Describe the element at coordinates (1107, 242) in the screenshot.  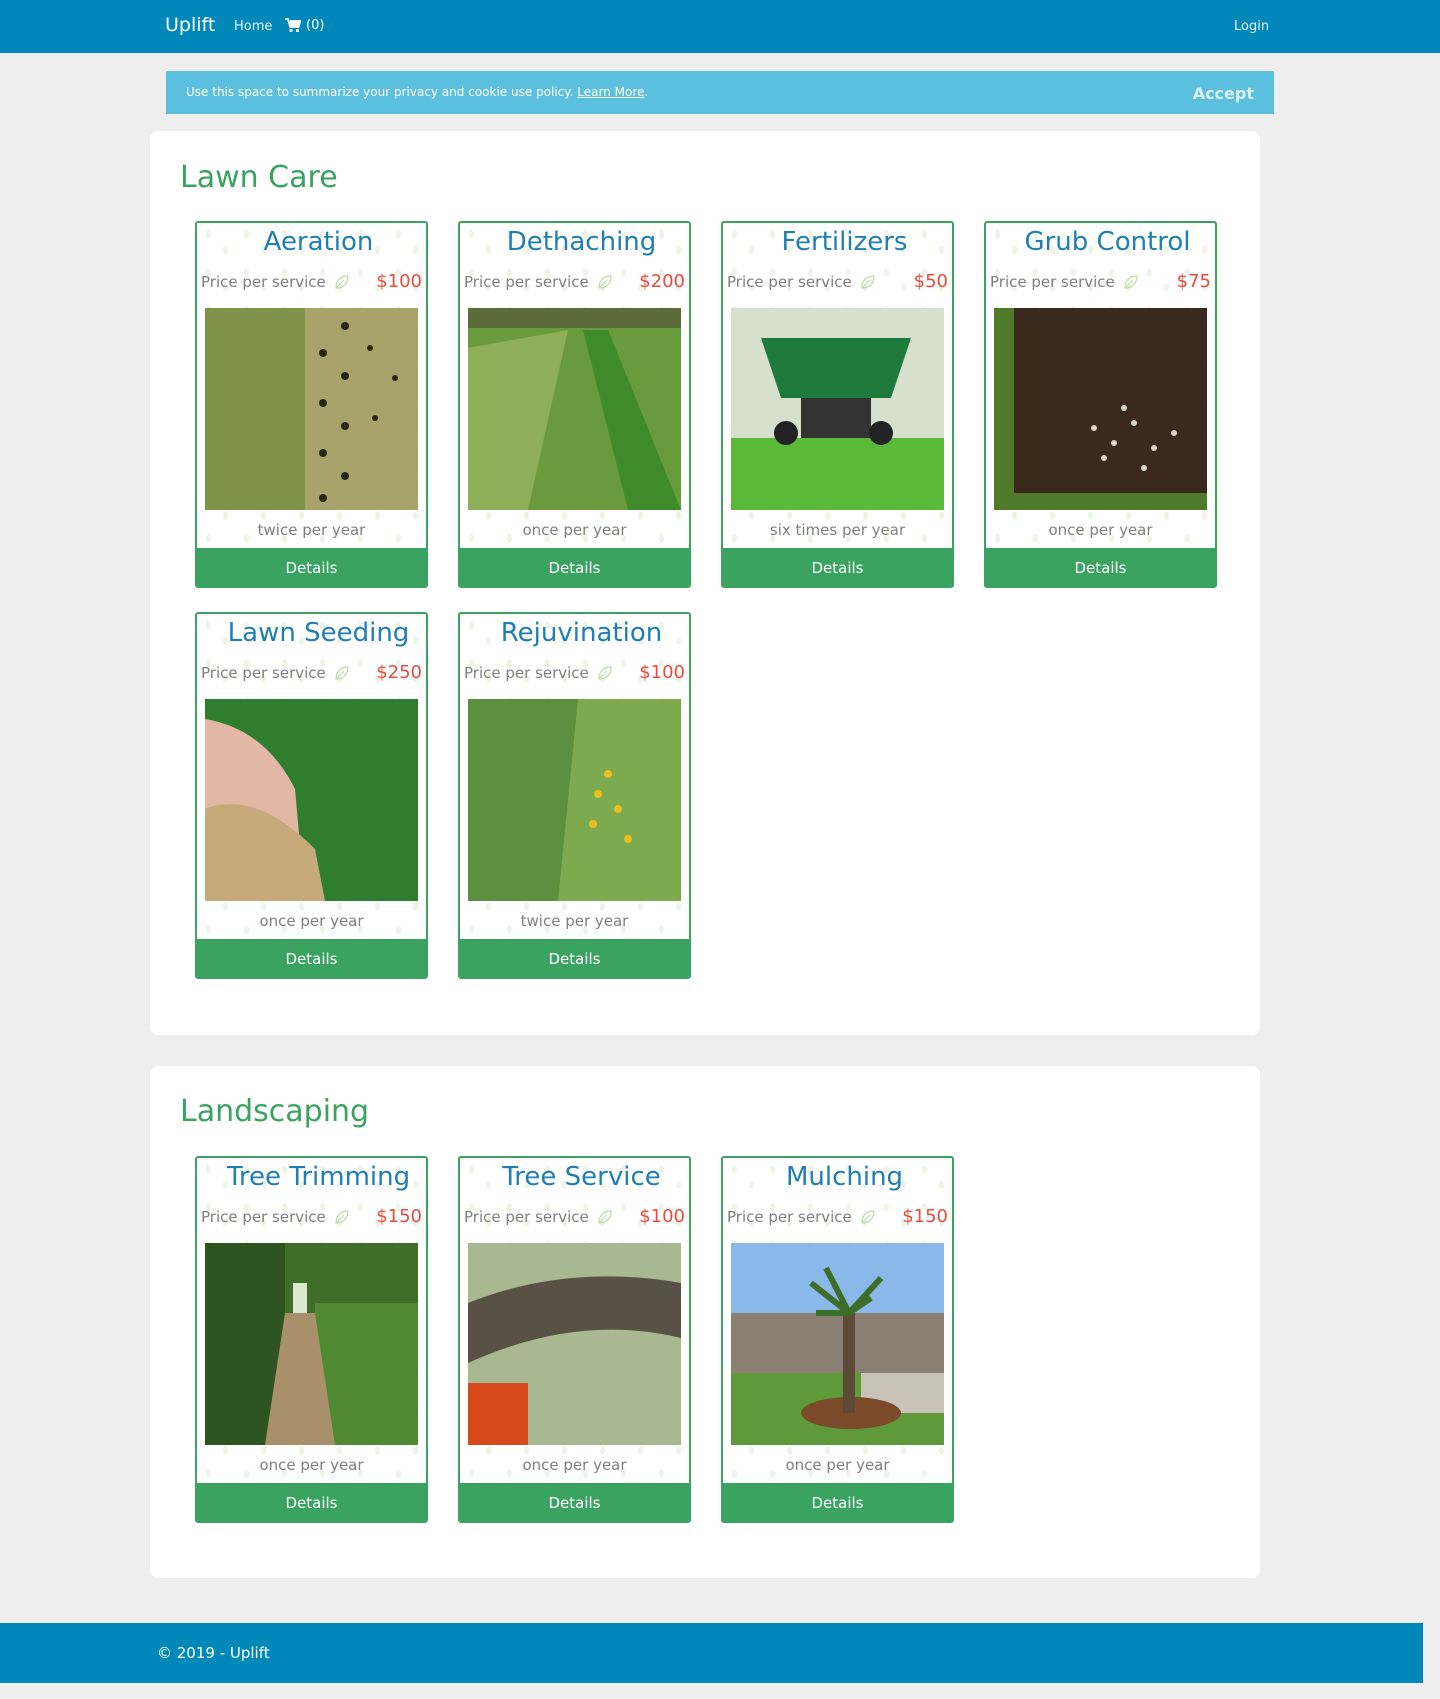
I see `service-name: Grub Control` at that location.